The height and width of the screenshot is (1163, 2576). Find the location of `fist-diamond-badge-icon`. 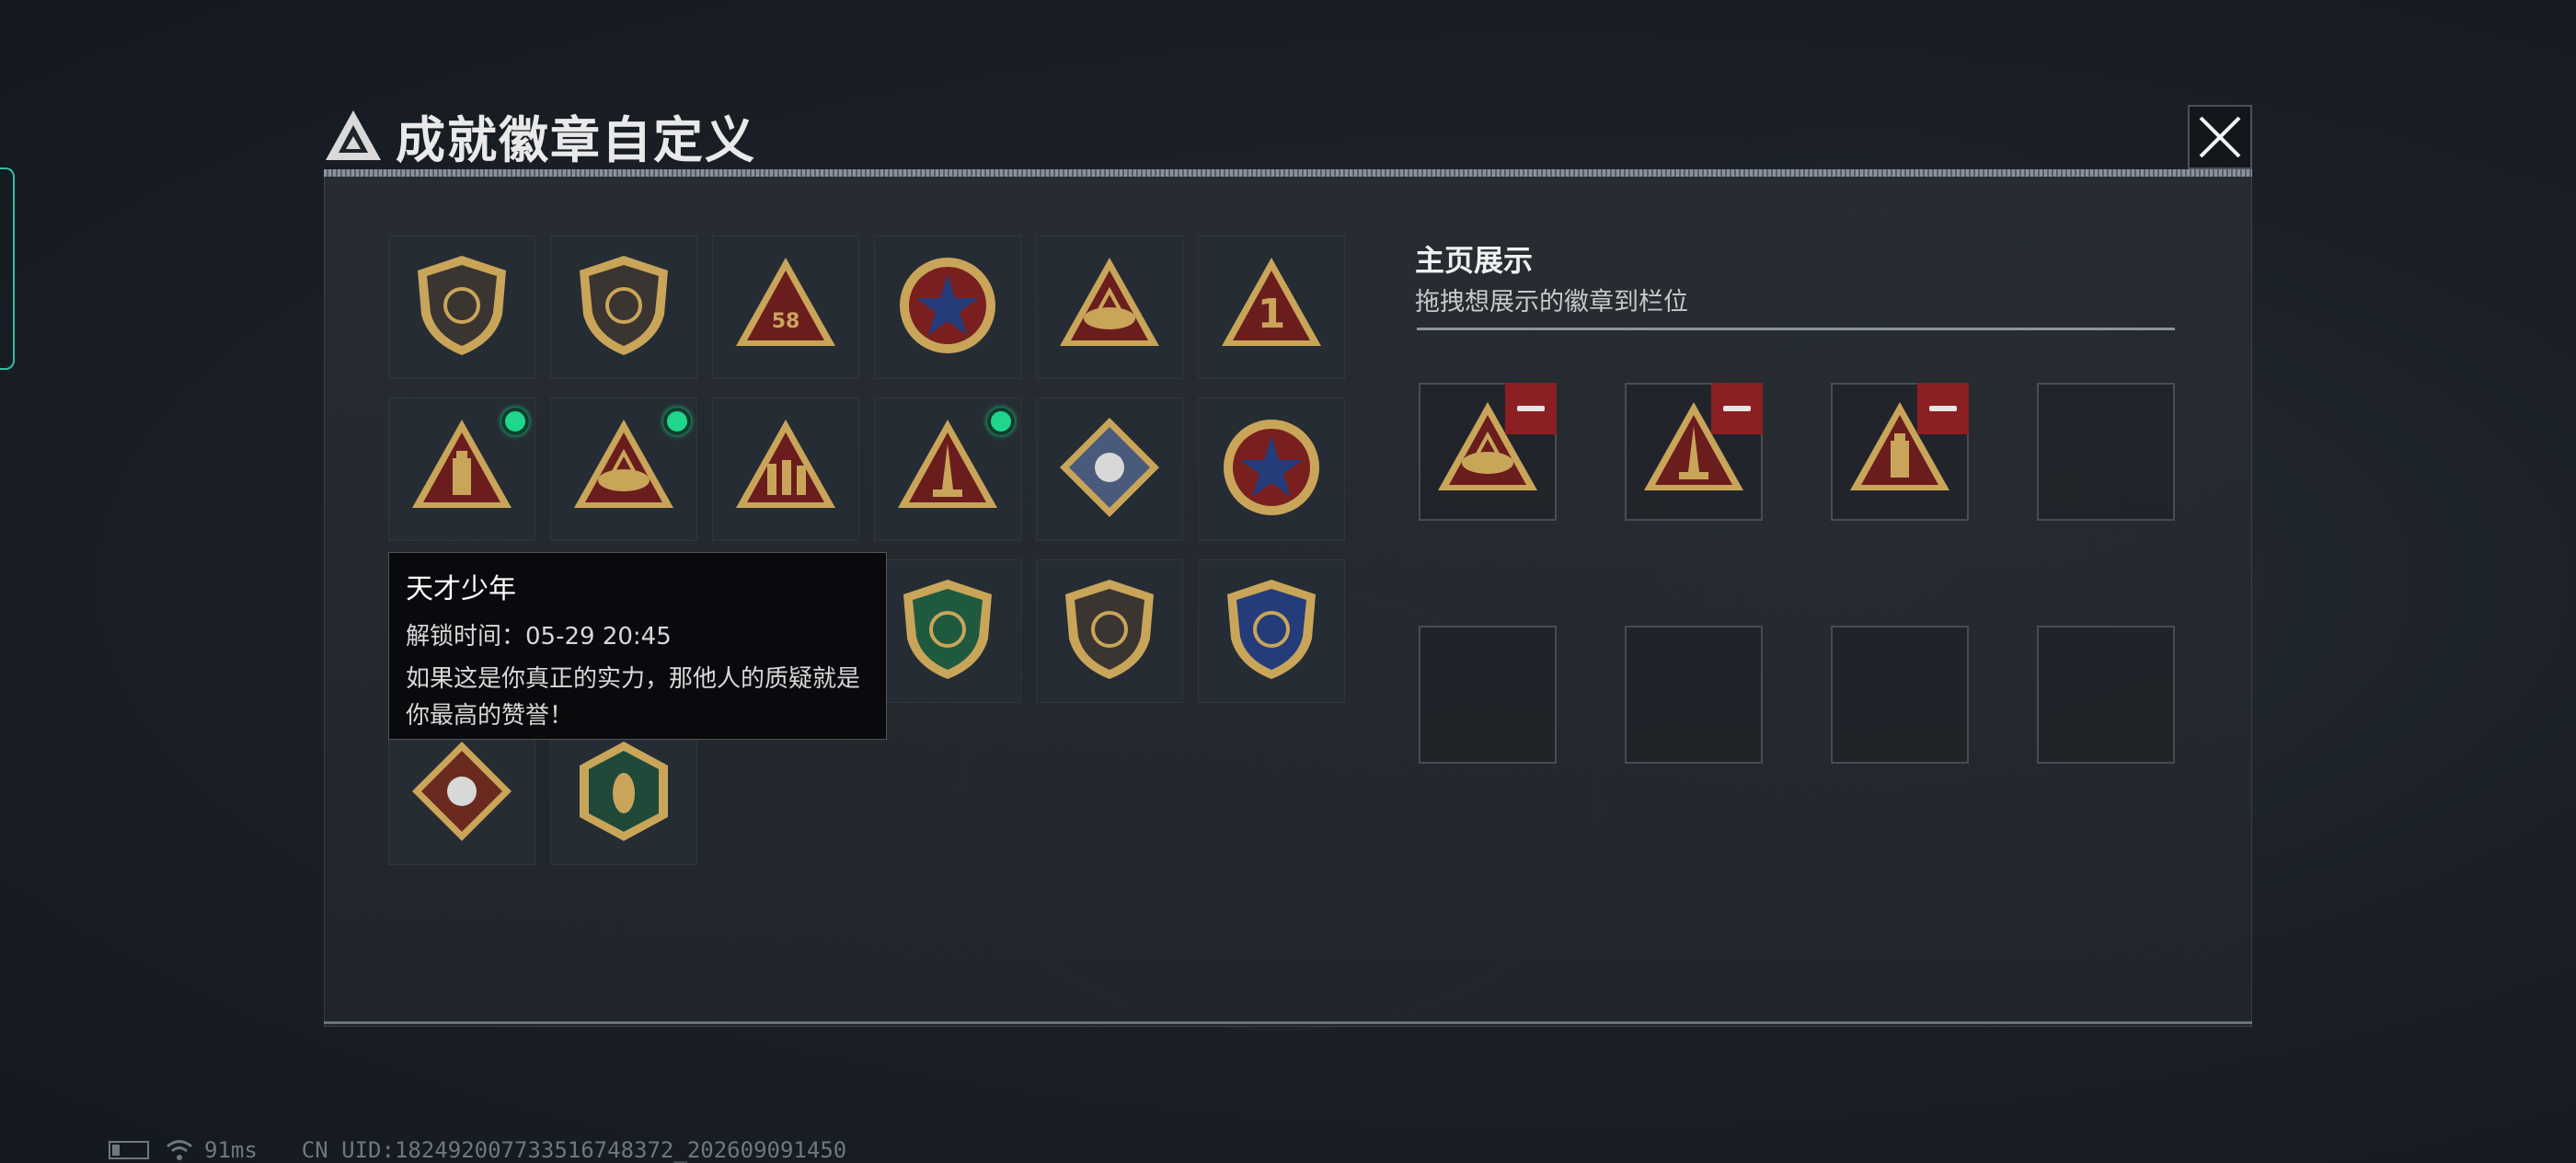

fist-diamond-badge-icon is located at coordinates (1109, 469).